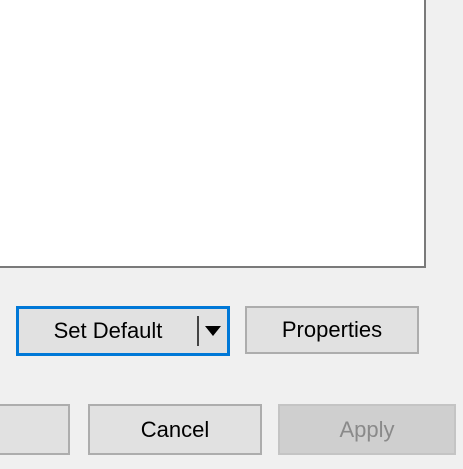 The height and width of the screenshot is (469, 463). I want to click on set-default-split-button: Set Default, so click(123, 331).